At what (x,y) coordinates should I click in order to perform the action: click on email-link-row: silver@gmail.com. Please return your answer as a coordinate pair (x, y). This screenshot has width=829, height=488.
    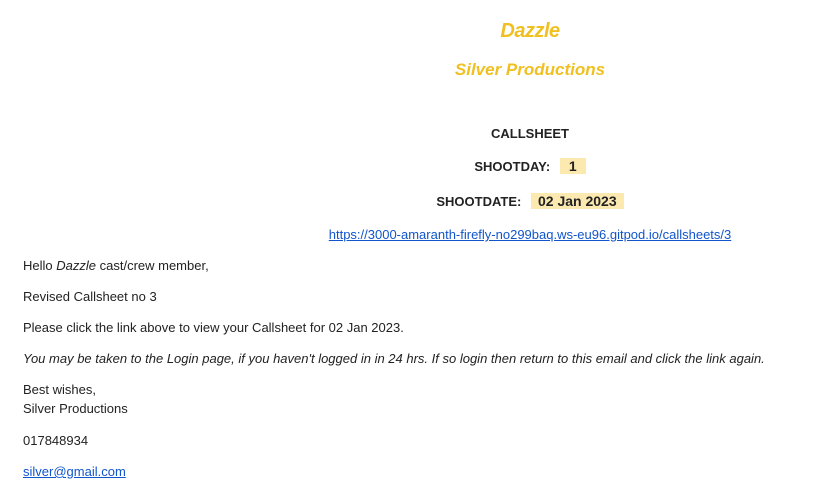
    Looking at the image, I should click on (74, 471).